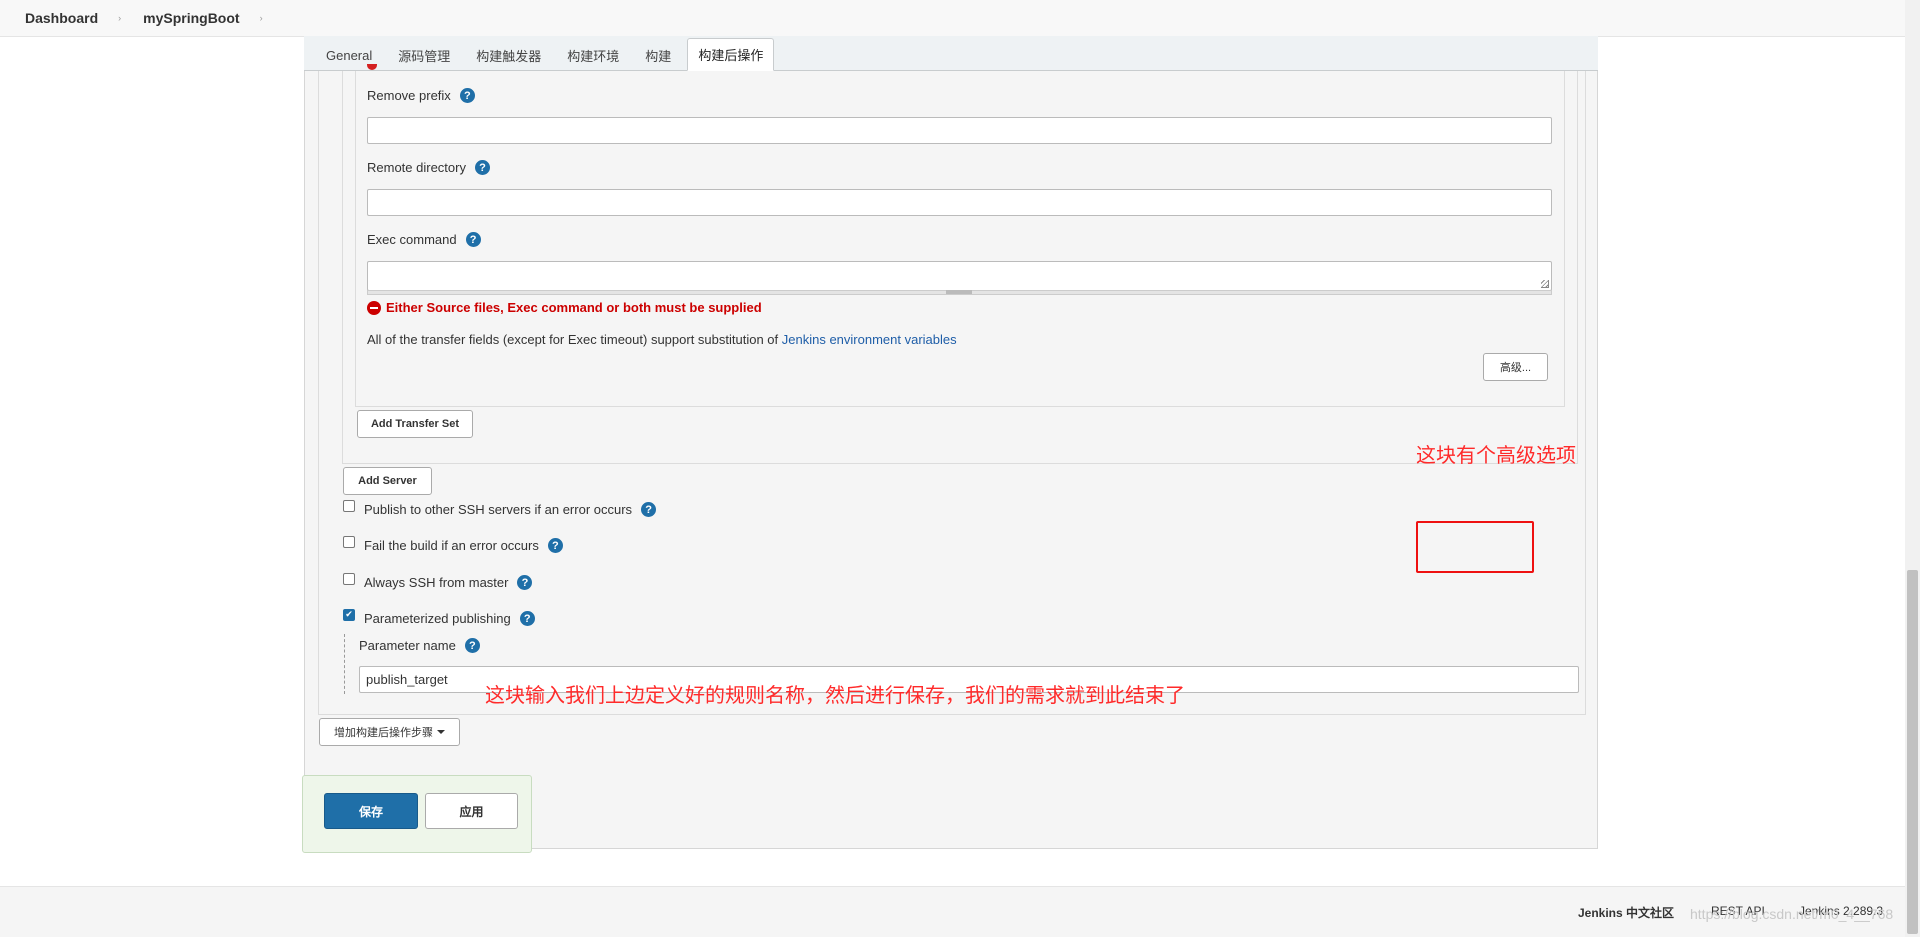  I want to click on exec-command-label: Exec command, so click(412, 239).